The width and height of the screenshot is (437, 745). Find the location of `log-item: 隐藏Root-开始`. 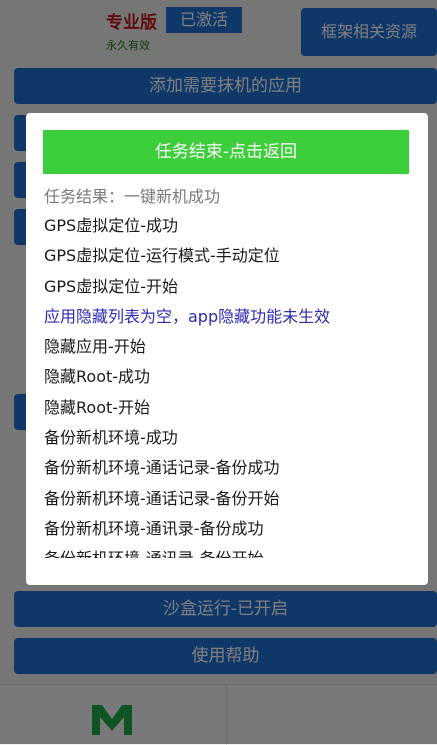

log-item: 隐藏Root-开始 is located at coordinates (97, 407).